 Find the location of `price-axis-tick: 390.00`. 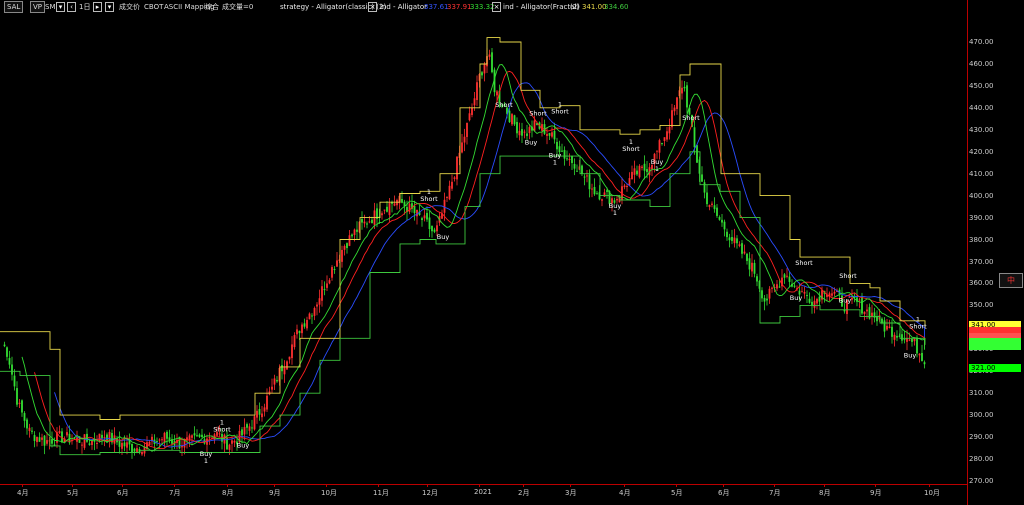

price-axis-tick: 390.00 is located at coordinates (981, 217).